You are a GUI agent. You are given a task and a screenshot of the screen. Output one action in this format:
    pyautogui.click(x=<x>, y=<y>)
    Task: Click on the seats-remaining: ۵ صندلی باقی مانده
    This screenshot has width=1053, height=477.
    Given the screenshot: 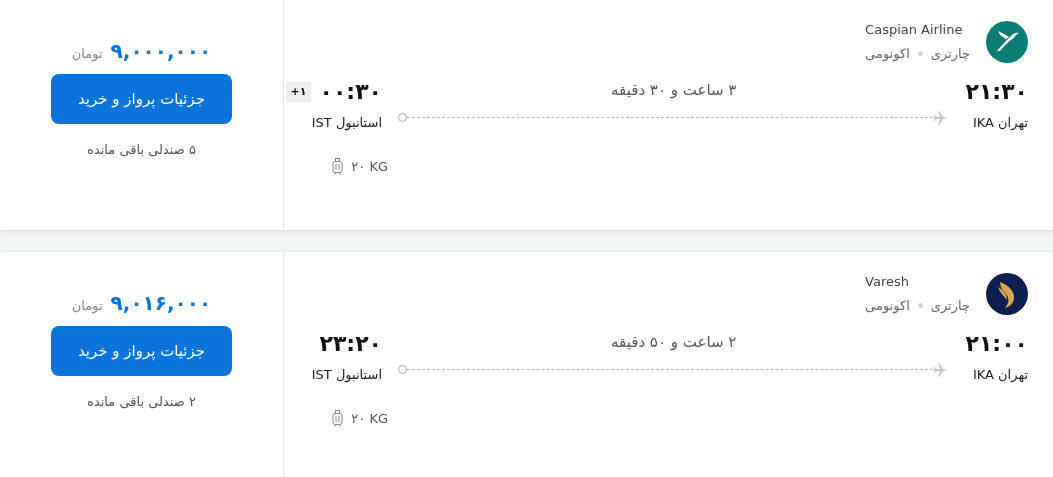 What is the action you would take?
    pyautogui.click(x=141, y=150)
    